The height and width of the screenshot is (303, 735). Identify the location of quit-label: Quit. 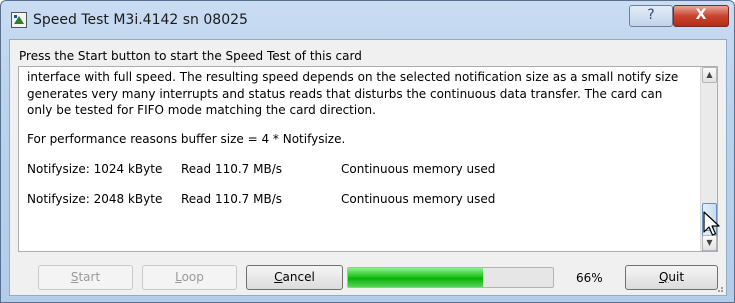
(671, 277).